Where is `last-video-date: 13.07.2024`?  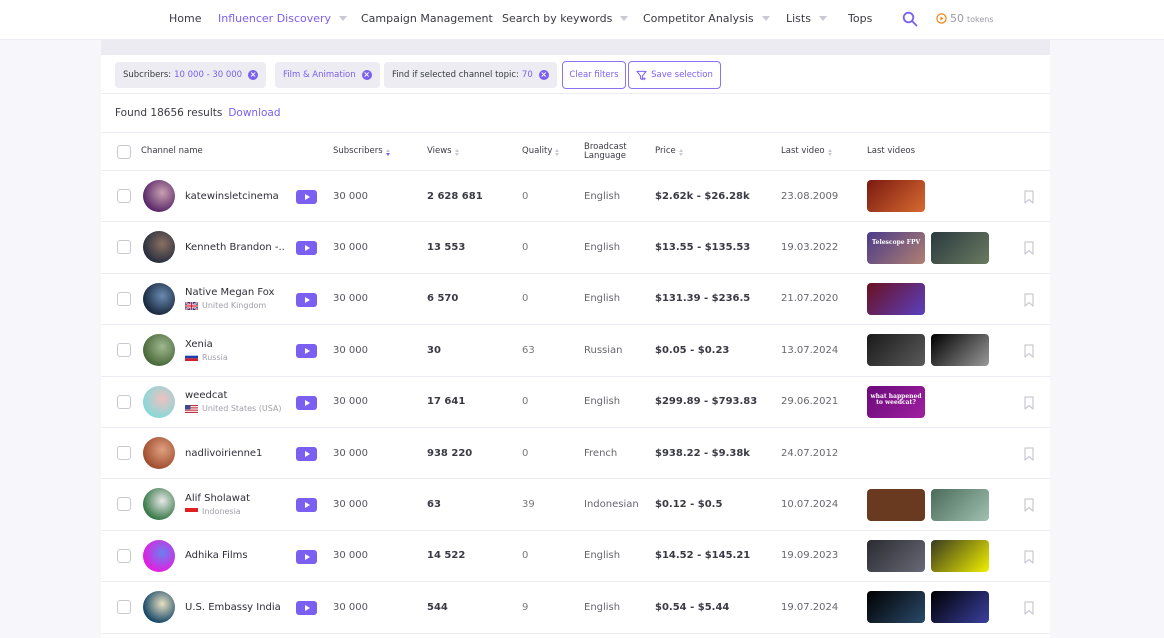 last-video-date: 13.07.2024 is located at coordinates (810, 350).